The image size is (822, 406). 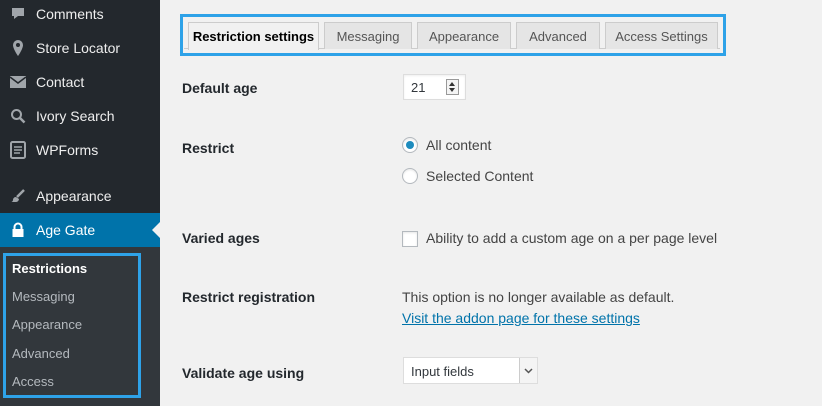 I want to click on menu-item-store-locator: Store Locator, so click(x=80, y=48).